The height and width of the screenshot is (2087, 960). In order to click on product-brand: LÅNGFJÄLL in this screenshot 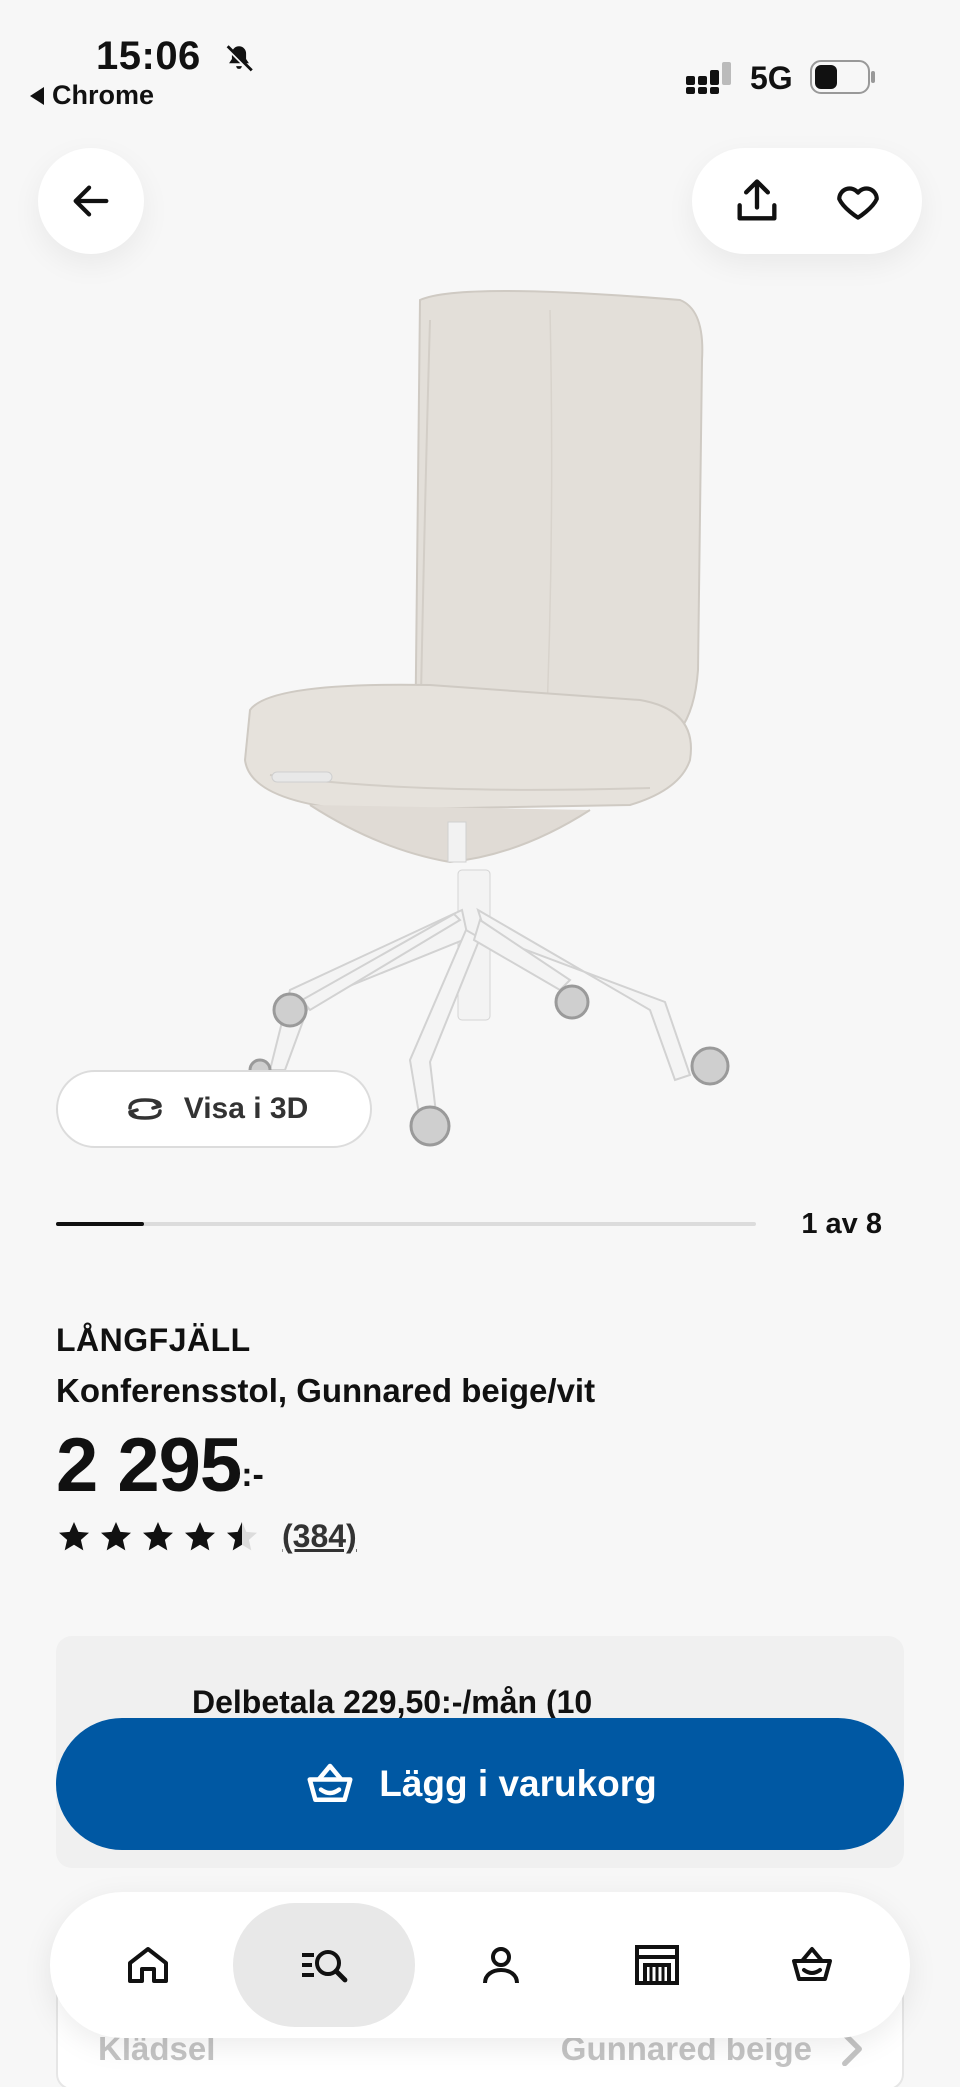, I will do `click(153, 1340)`.